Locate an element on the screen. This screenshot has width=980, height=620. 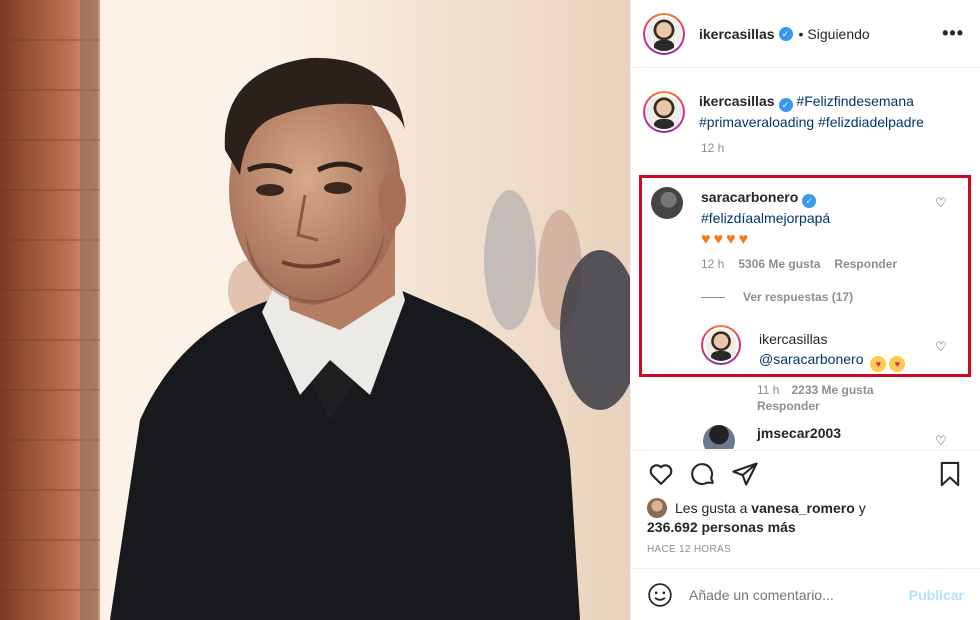
comment-jmsecar2003: jmsecar2003 is located at coordinates (772, 437).